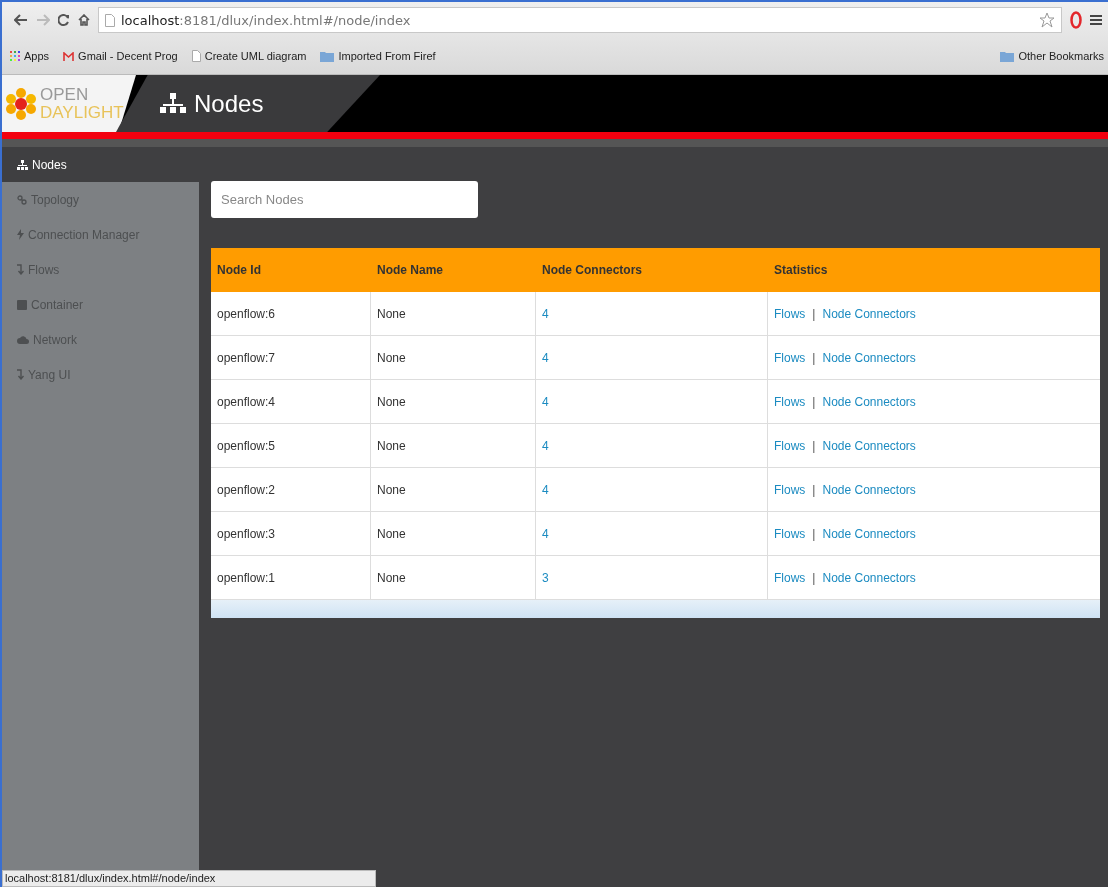  What do you see at coordinates (21, 20) in the screenshot?
I see `back-icon` at bounding box center [21, 20].